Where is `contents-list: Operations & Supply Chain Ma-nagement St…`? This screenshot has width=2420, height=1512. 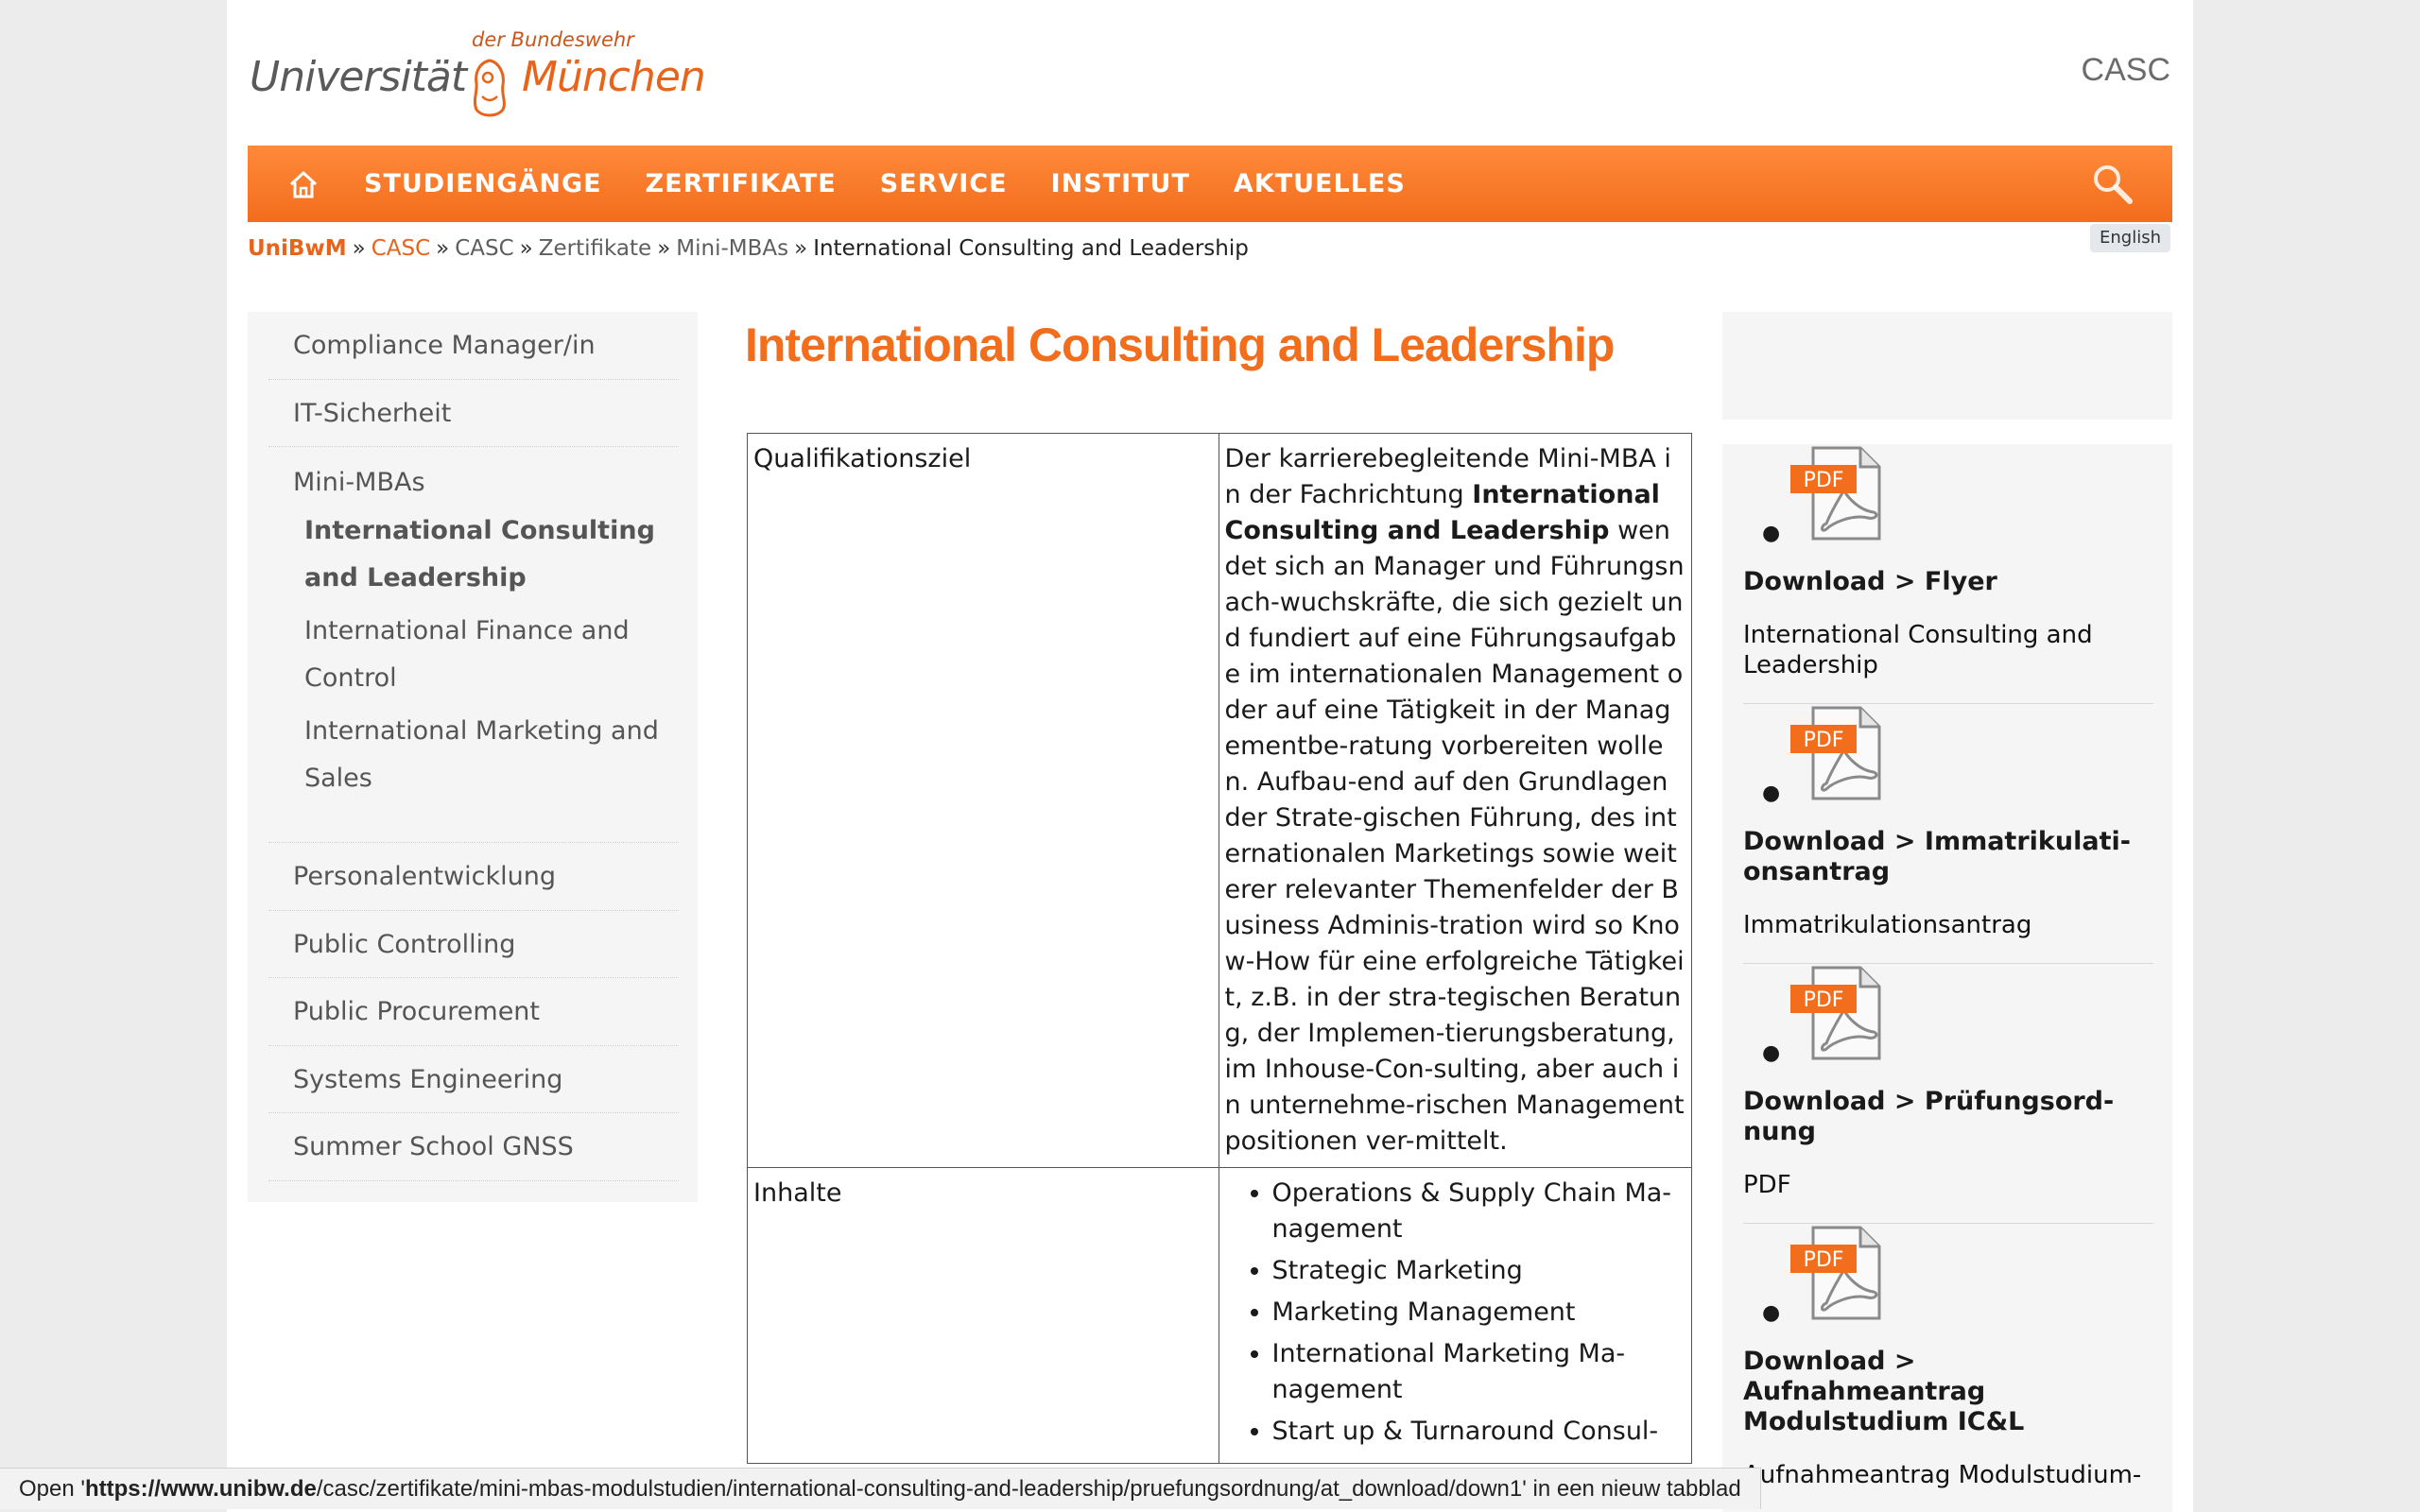 contents-list: Operations & Supply Chain Ma-nagement St… is located at coordinates (1455, 1313).